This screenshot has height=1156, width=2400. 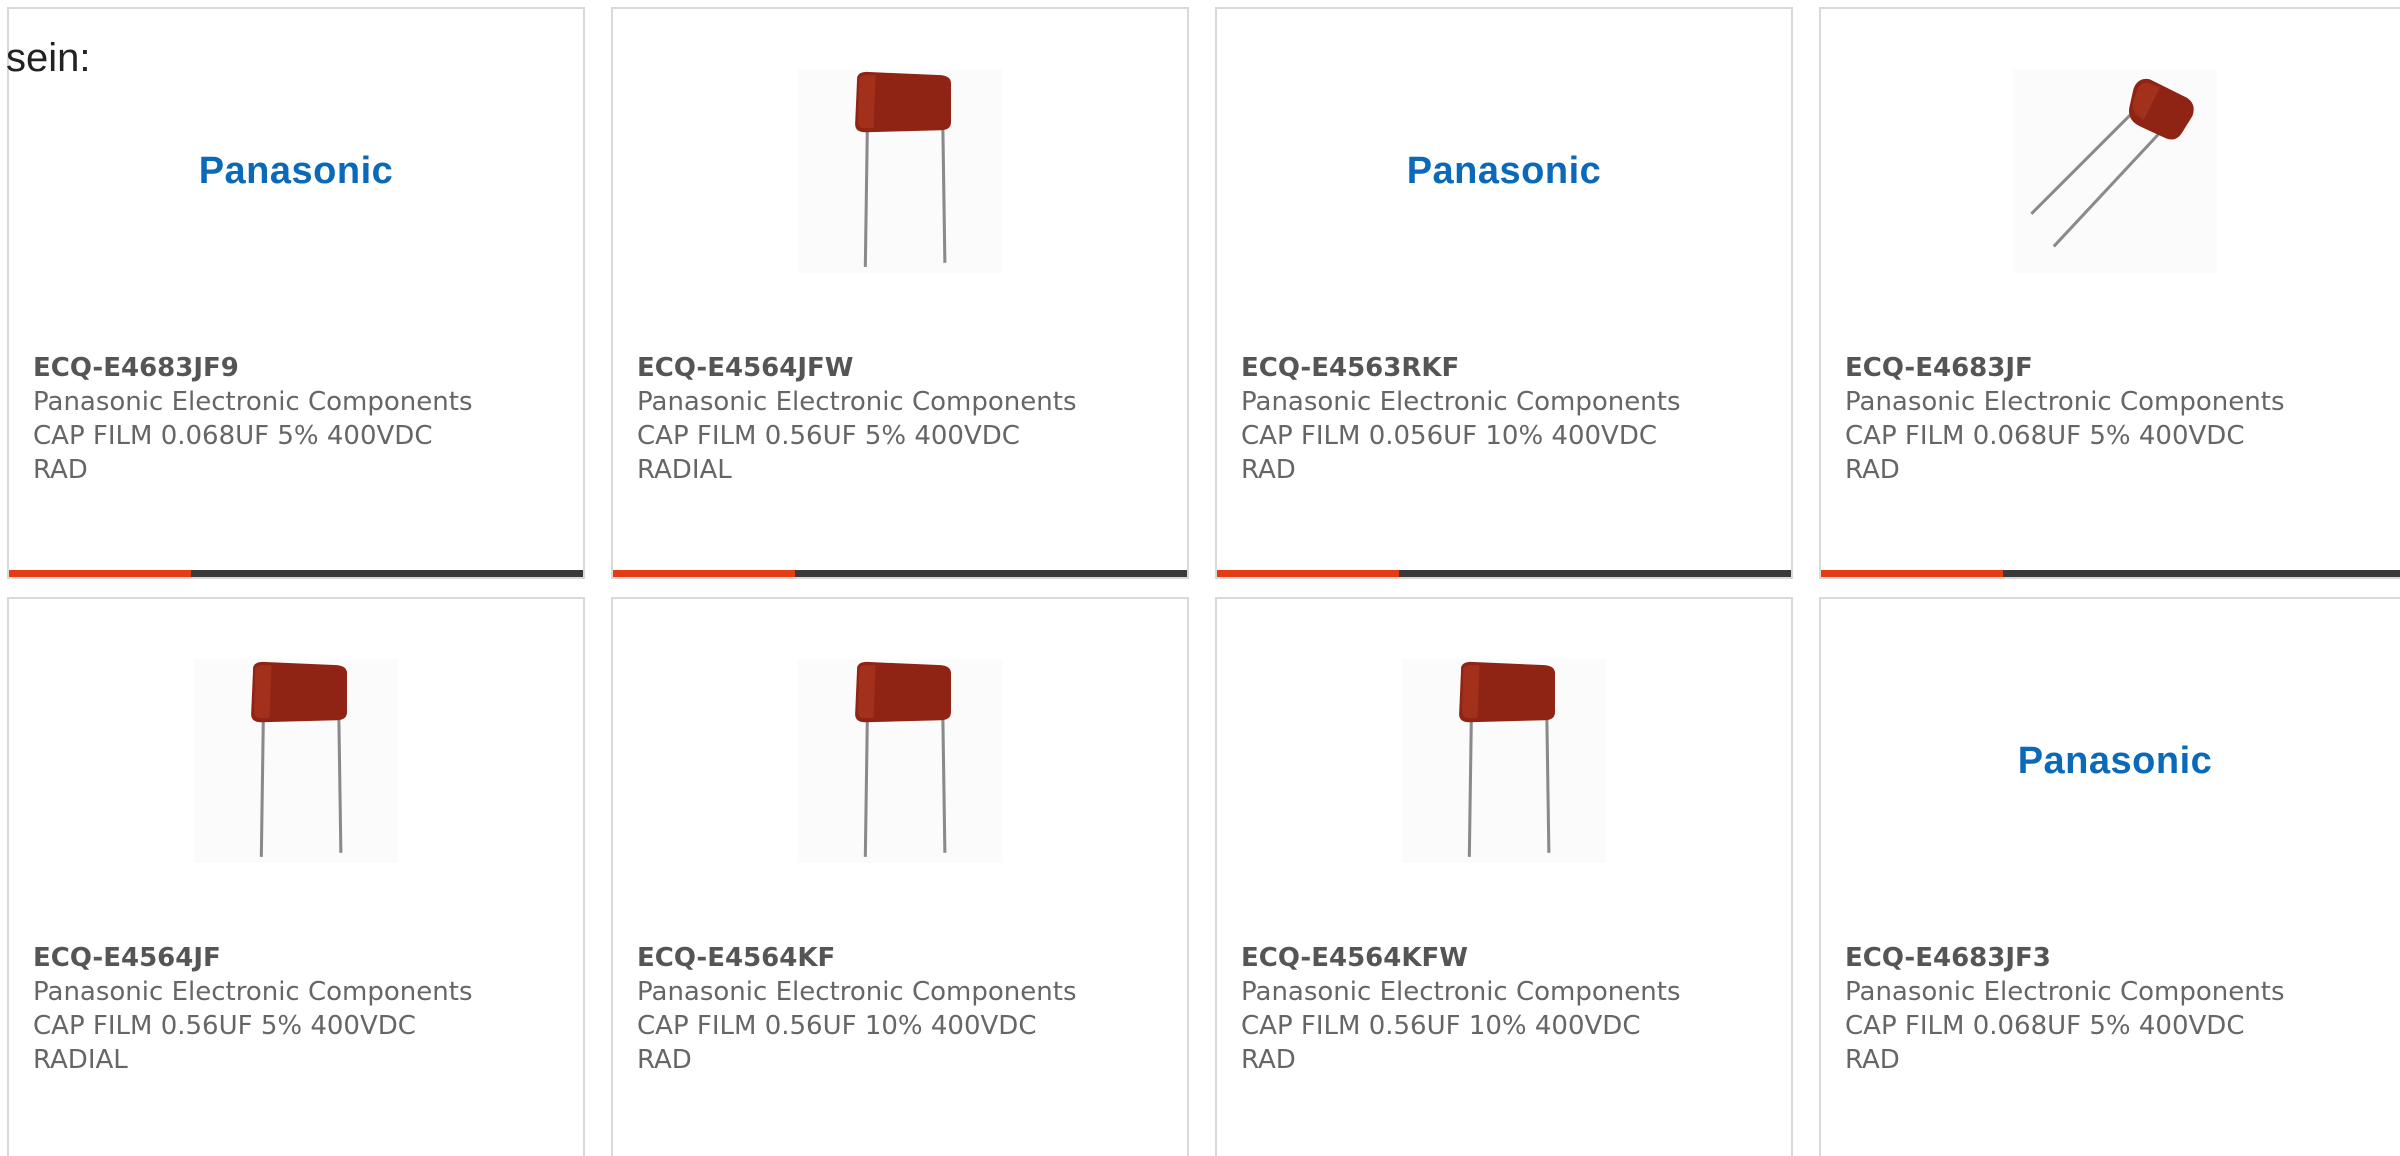 I want to click on part-number-link: ECQ-E4683JF3, so click(x=2121, y=958).